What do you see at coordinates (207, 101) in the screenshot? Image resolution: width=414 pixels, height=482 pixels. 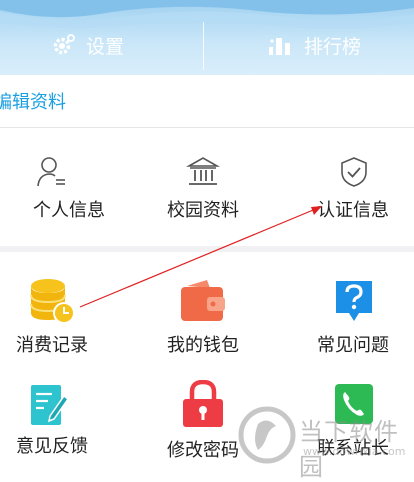 I see `edit-profile-row: 编辑资料` at bounding box center [207, 101].